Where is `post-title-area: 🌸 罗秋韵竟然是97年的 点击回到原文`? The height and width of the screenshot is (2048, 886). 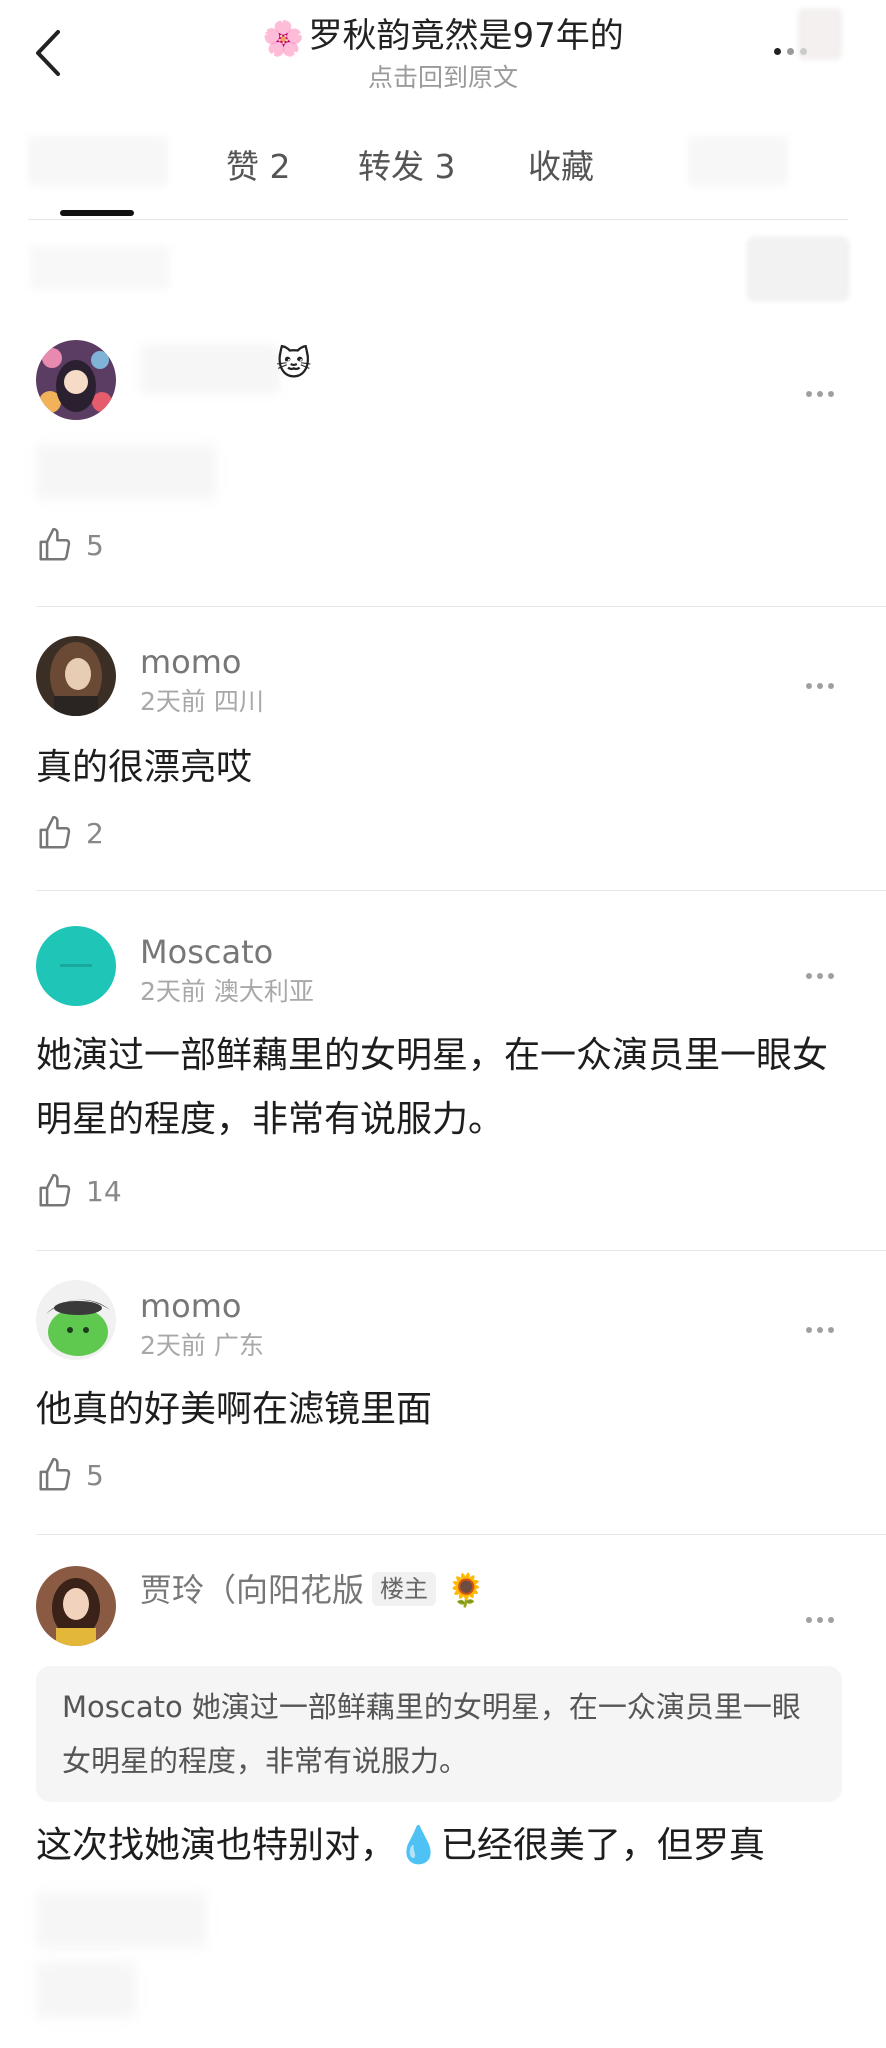 post-title-area: 🌸 罗秋韵竟然是97年的 点击回到原文 is located at coordinates (443, 53).